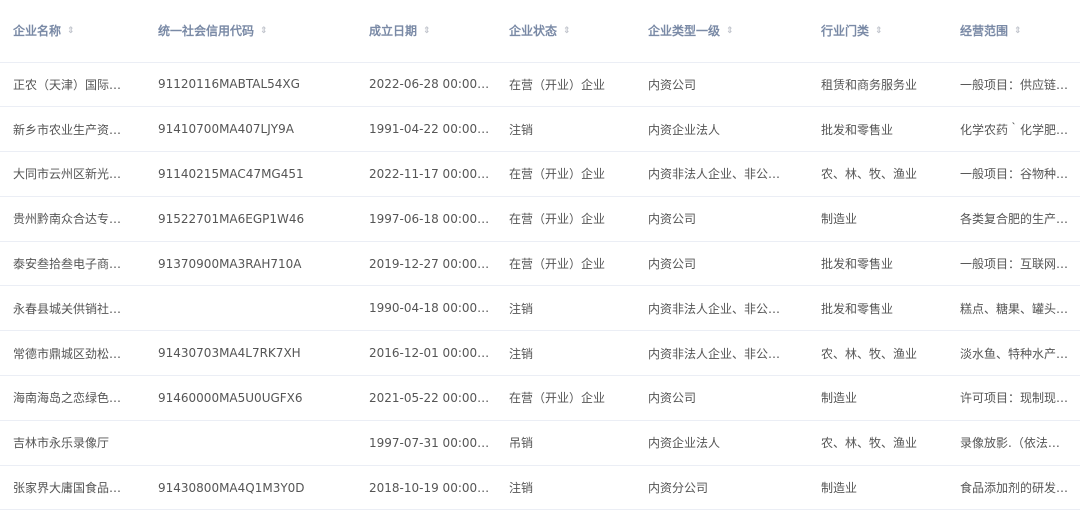 The height and width of the screenshot is (517, 1080). Describe the element at coordinates (845, 31) in the screenshot. I see `column-header-label: 行业门类` at that location.